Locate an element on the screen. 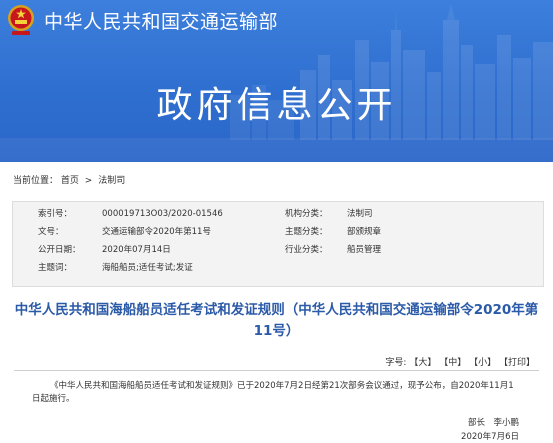 This screenshot has height=443, width=553. font-size-small-button: 【小】 is located at coordinates (482, 363).